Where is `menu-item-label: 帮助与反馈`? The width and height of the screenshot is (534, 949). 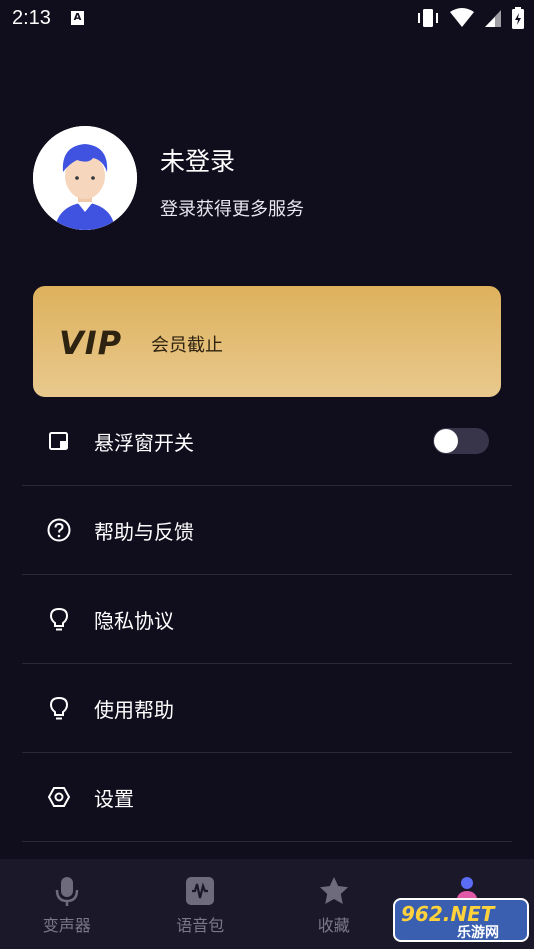 menu-item-label: 帮助与反馈 is located at coordinates (144, 531).